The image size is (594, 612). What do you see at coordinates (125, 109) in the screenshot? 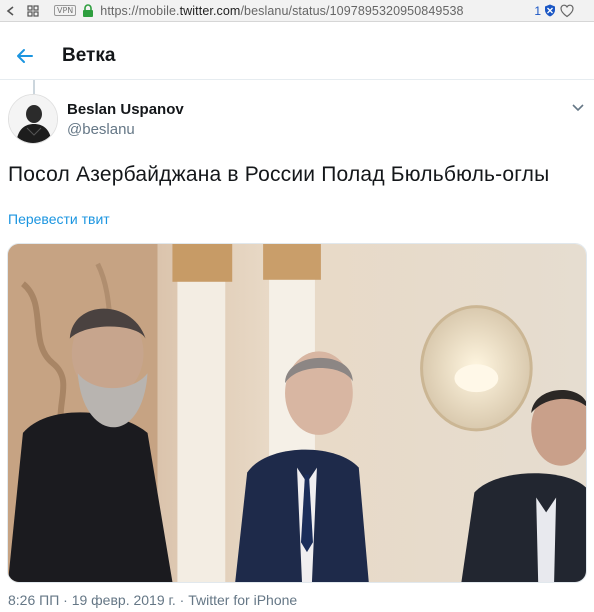
I see `author-name: Beslan Uspanov` at bounding box center [125, 109].